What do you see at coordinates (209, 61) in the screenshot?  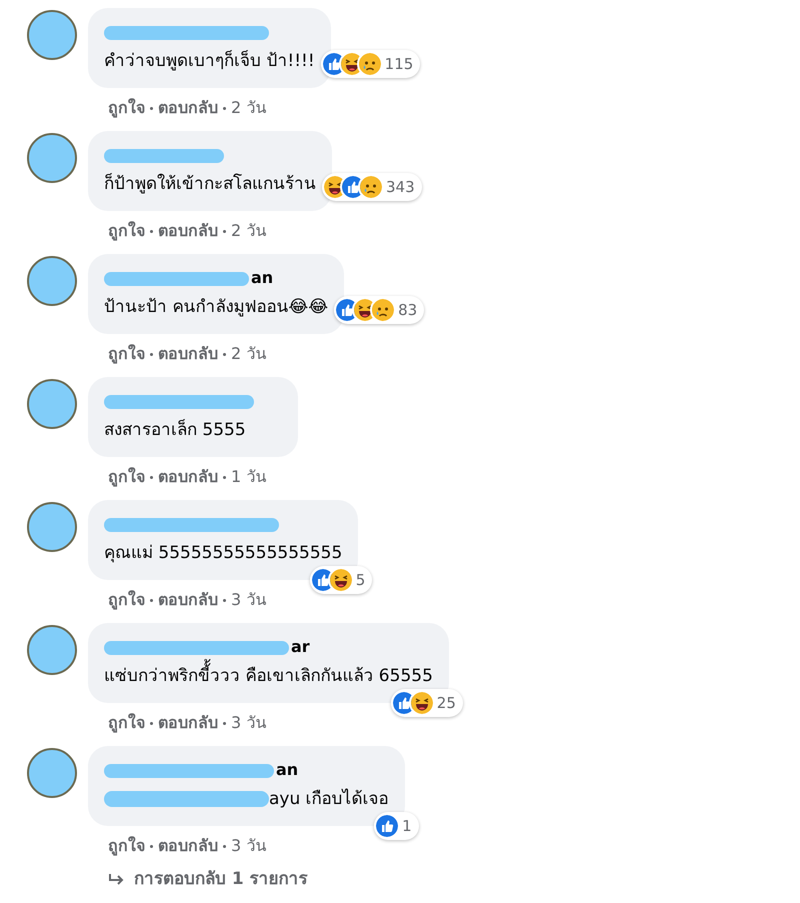 I see `comment-text: คำว่าจบพูดเบาๆก็เจ็บ ป้า!!!!` at bounding box center [209, 61].